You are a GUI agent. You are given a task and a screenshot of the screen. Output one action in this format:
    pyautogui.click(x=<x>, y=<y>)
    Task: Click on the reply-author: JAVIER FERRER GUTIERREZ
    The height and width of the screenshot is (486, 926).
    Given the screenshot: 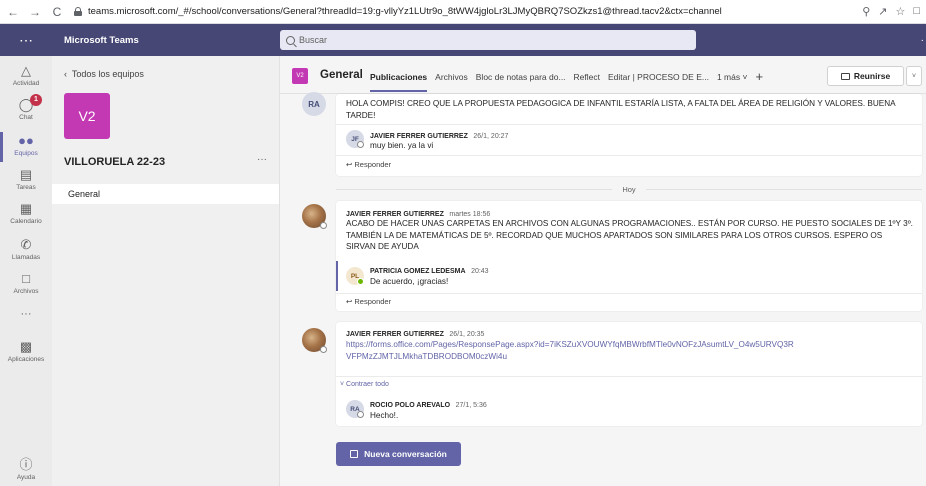 What is the action you would take?
    pyautogui.click(x=419, y=136)
    